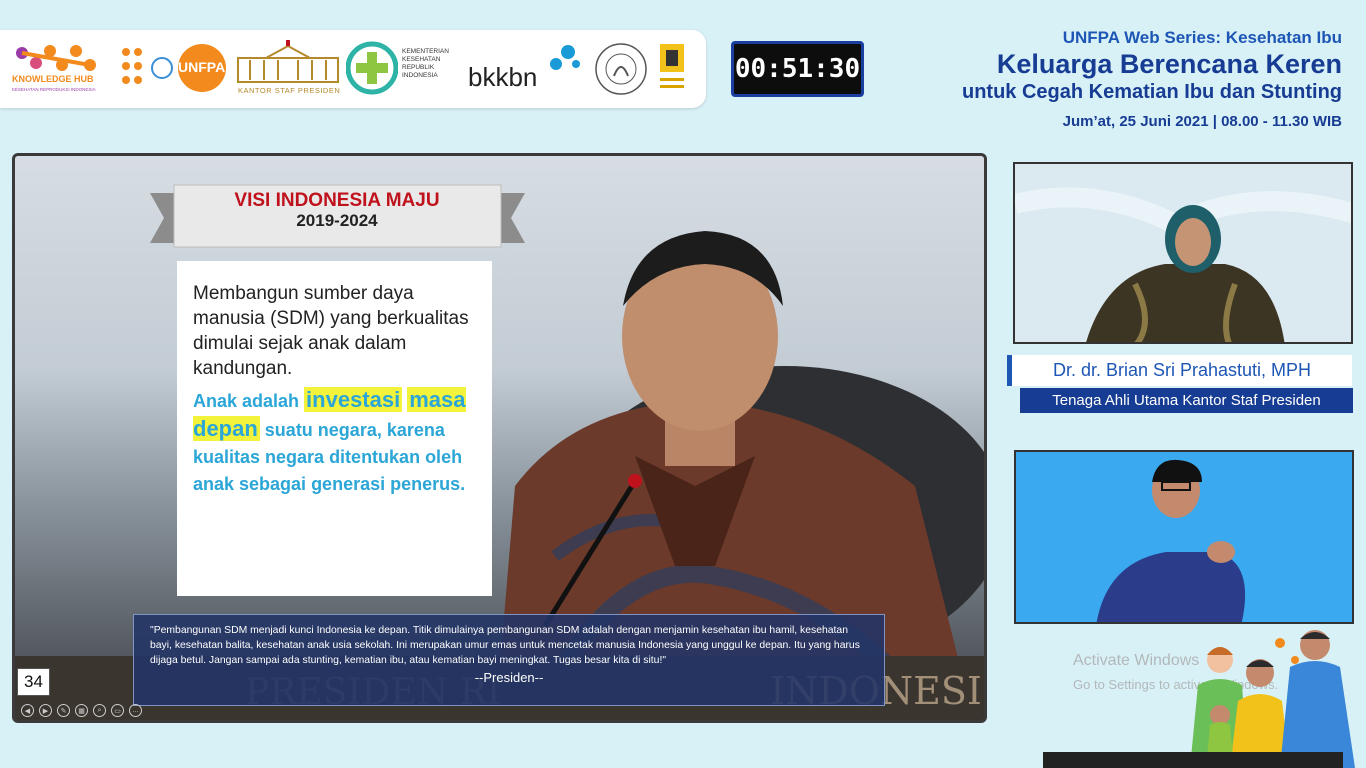 The image size is (1366, 768). I want to click on sign-language-interpreter-video, so click(1184, 537).